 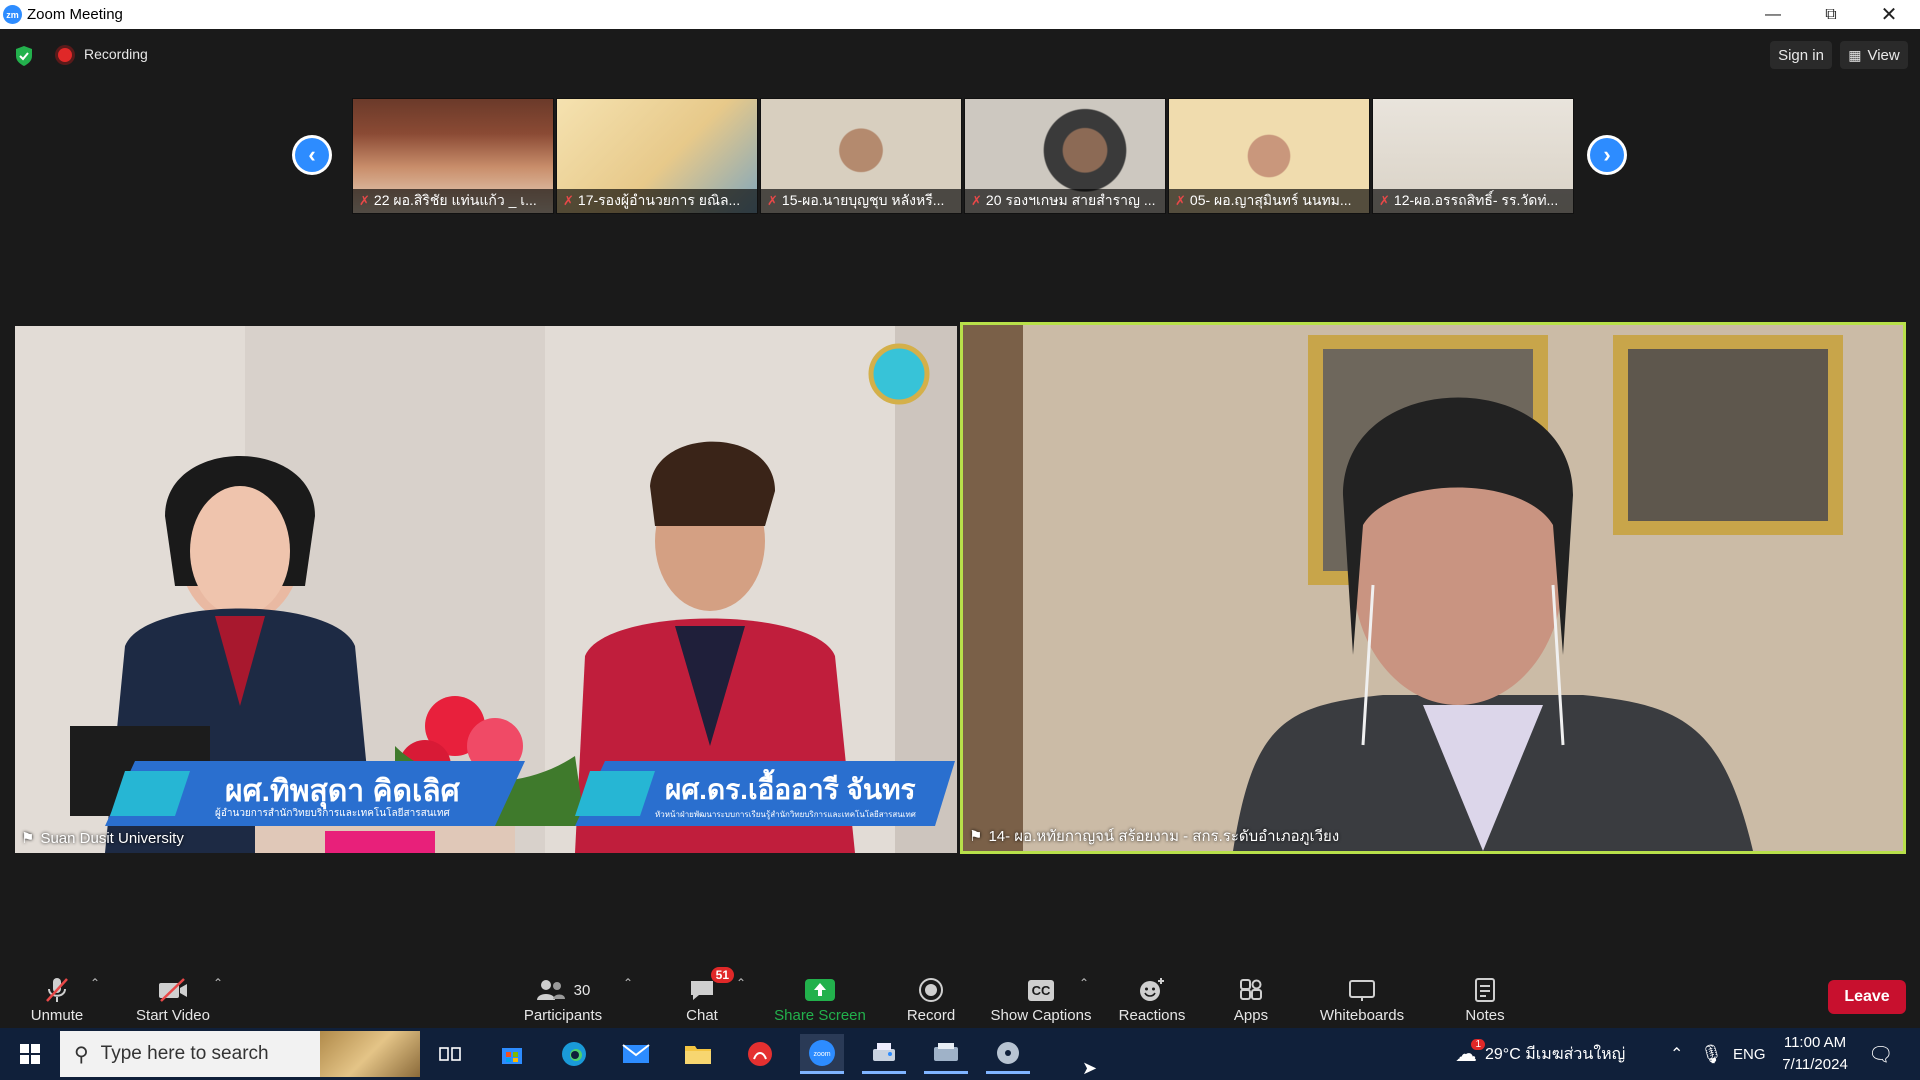 I want to click on whiteboards-button: Whiteboards, so click(x=1362, y=994).